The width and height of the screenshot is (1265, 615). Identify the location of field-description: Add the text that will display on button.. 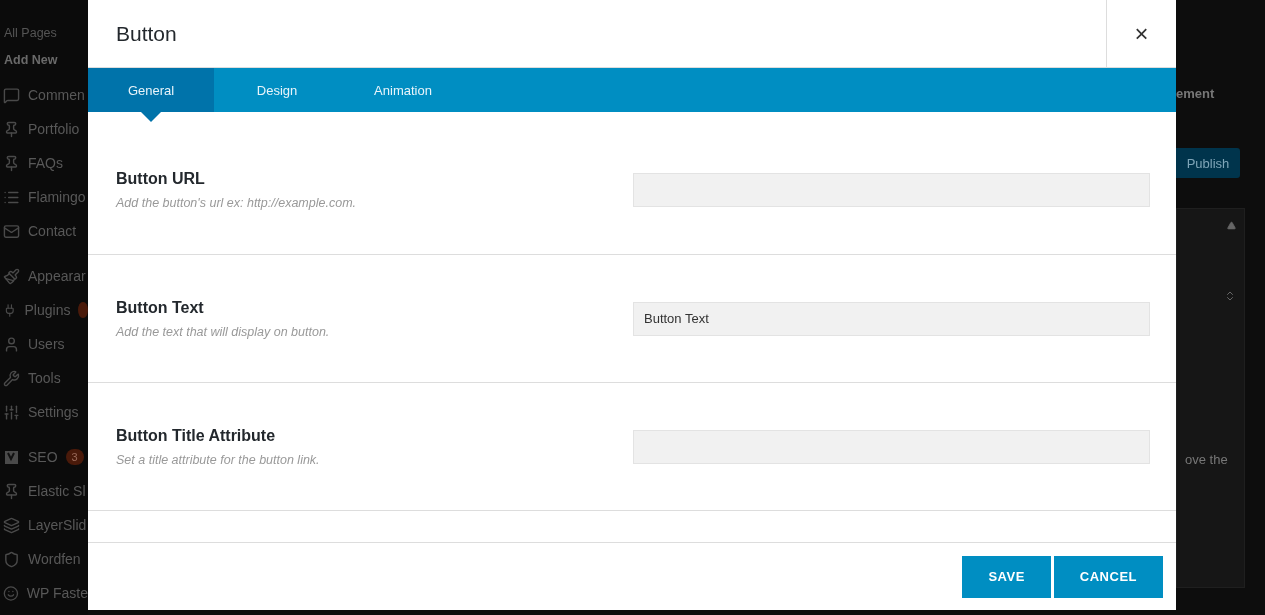
(223, 331).